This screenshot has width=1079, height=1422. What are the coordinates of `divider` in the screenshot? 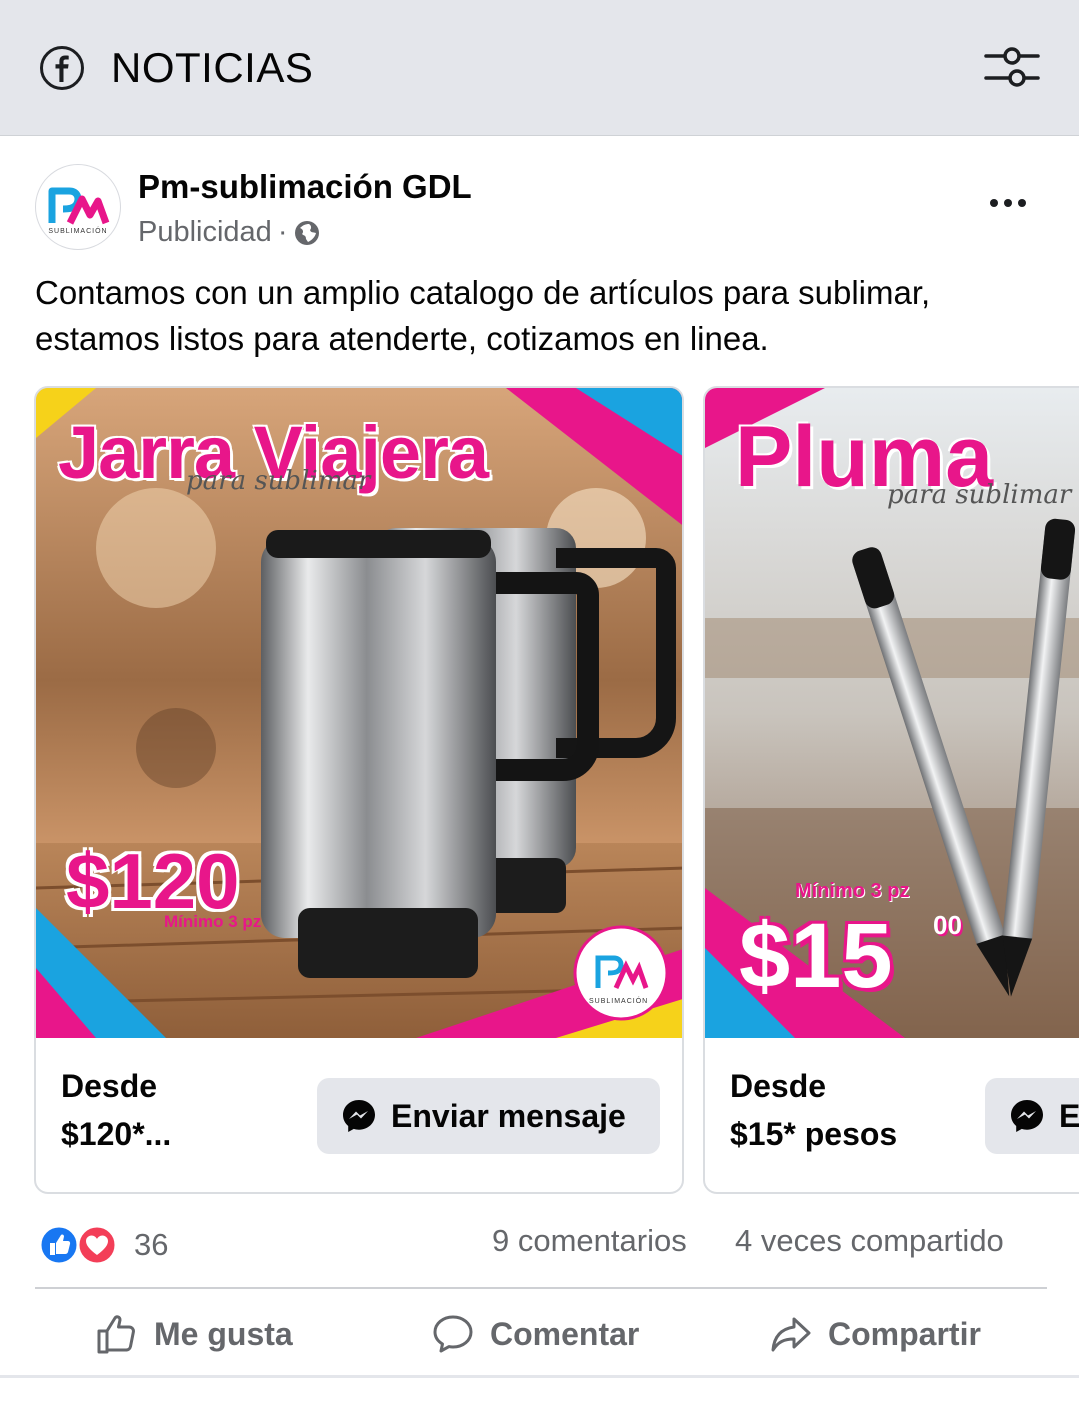 It's located at (541, 1288).